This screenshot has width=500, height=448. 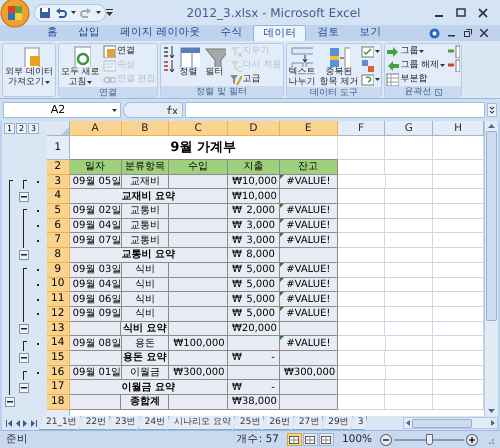 What do you see at coordinates (58, 387) in the screenshot?
I see `row-header: 17` at bounding box center [58, 387].